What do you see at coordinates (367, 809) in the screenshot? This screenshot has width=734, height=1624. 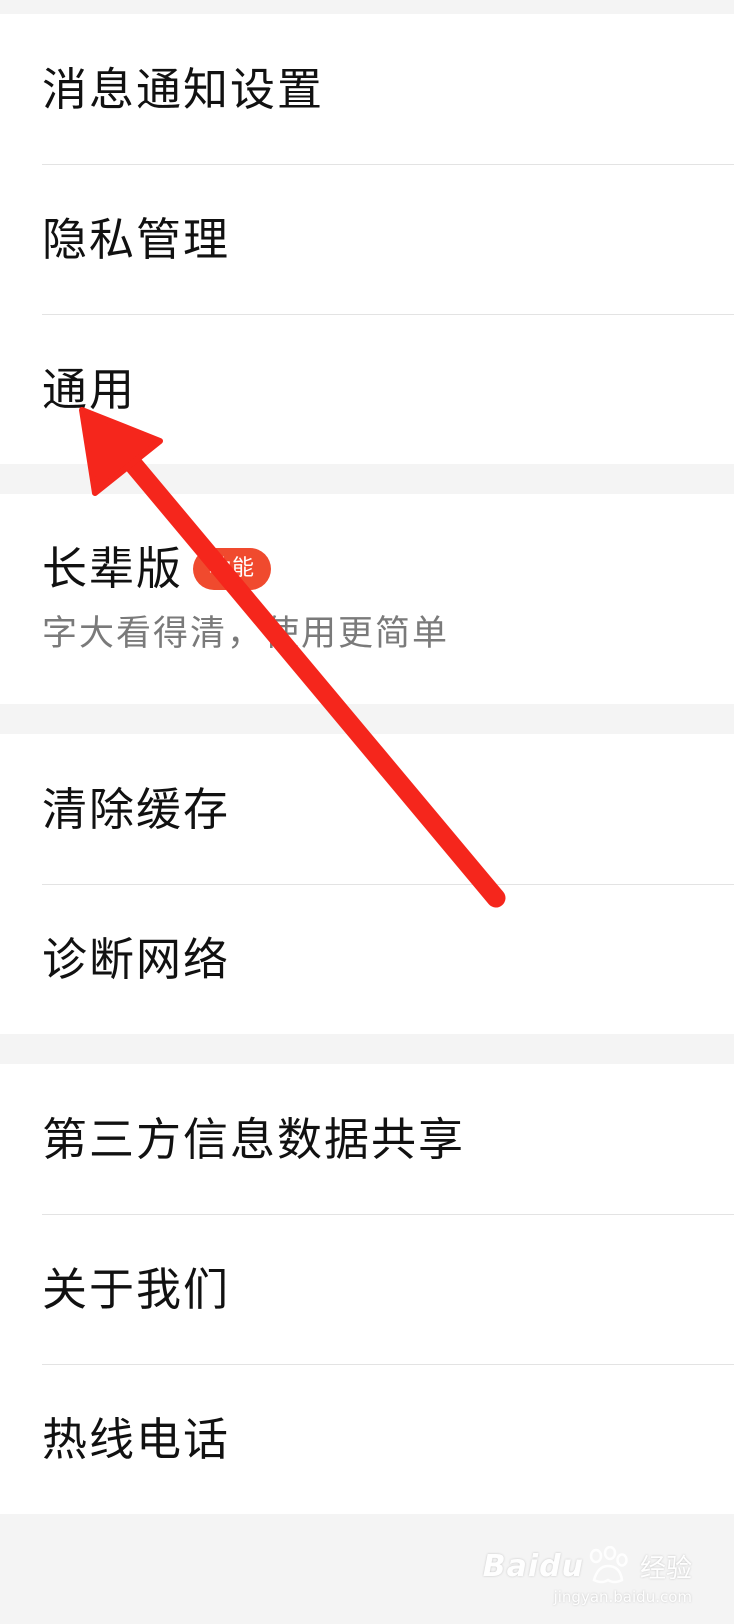 I see `clear-cache-item: 清除缓存` at bounding box center [367, 809].